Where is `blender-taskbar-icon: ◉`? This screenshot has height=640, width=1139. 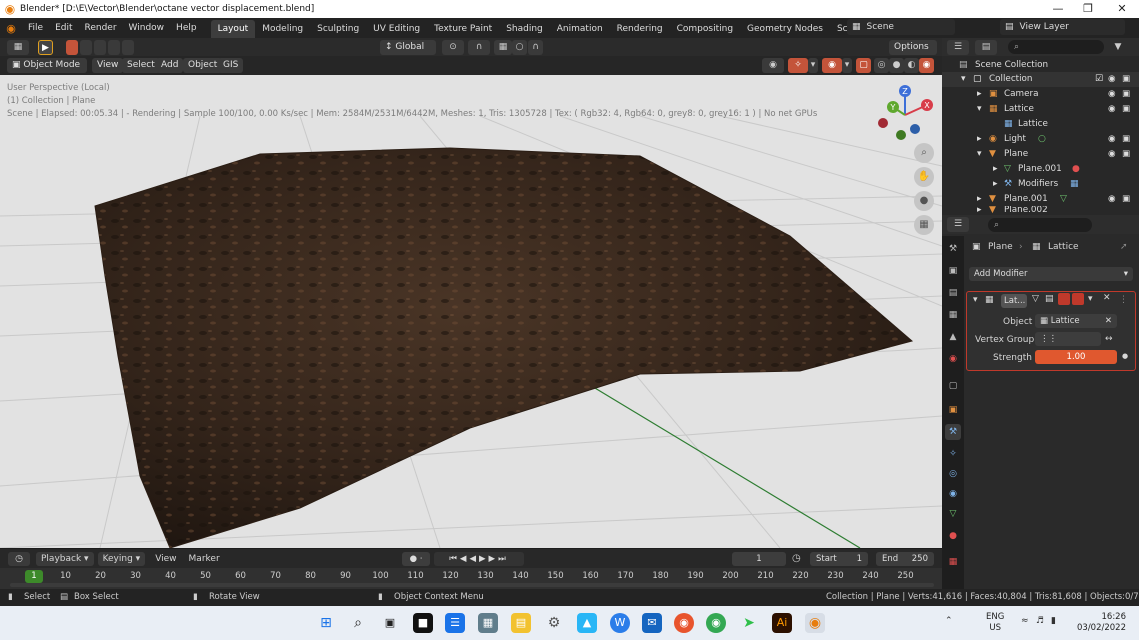 blender-taskbar-icon: ◉ is located at coordinates (815, 623).